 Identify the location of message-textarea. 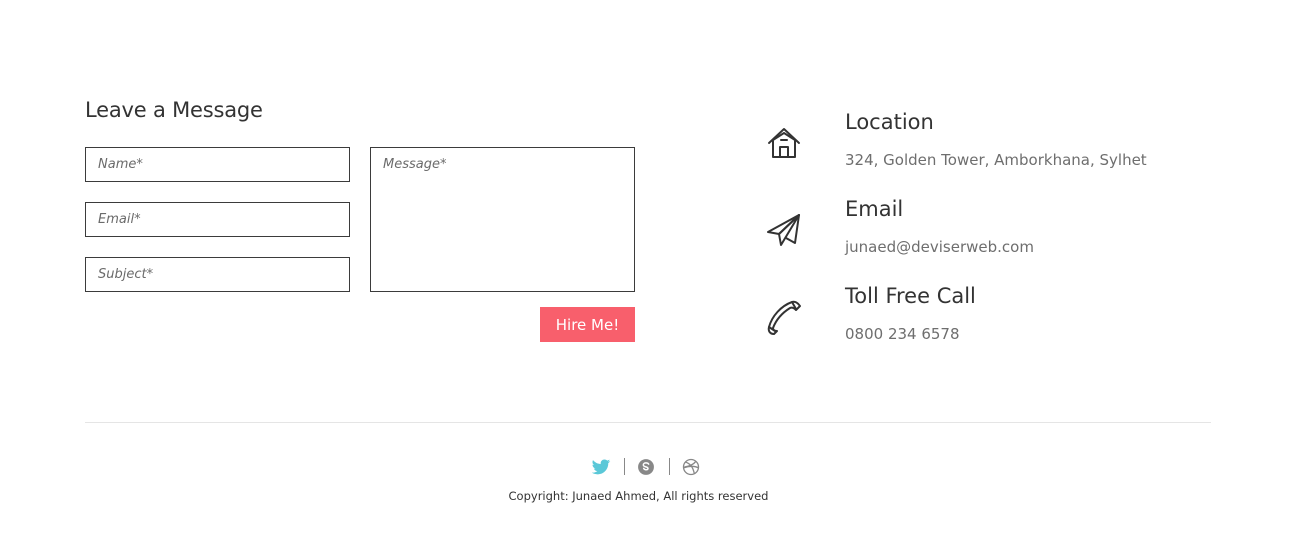
(502, 219).